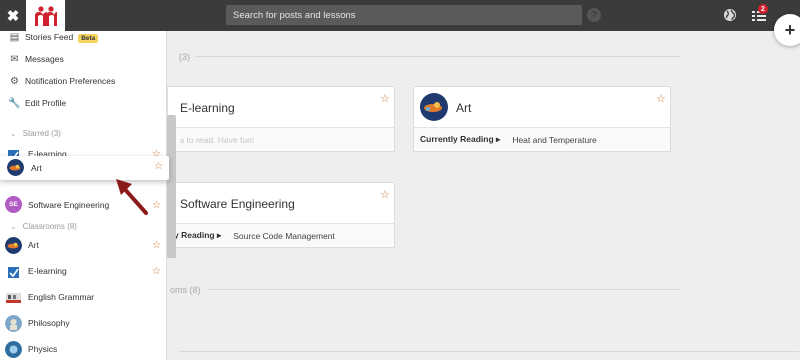 The image size is (800, 360). What do you see at coordinates (594, 15) in the screenshot?
I see `help-icon: ?` at bounding box center [594, 15].